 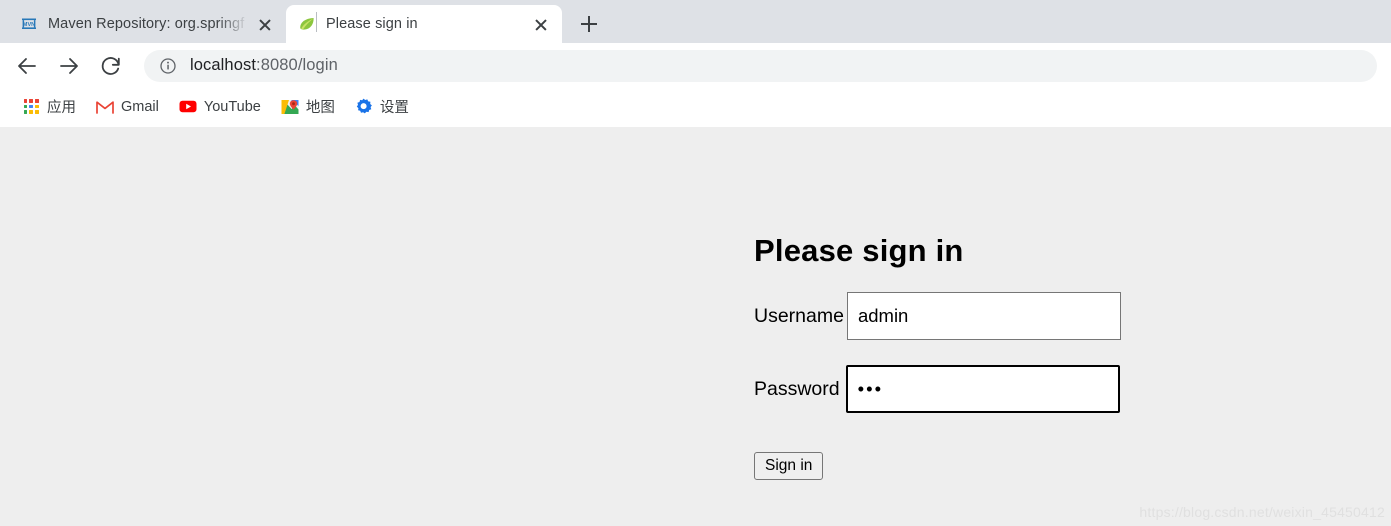 I want to click on page-title: Please sign in, so click(x=859, y=250).